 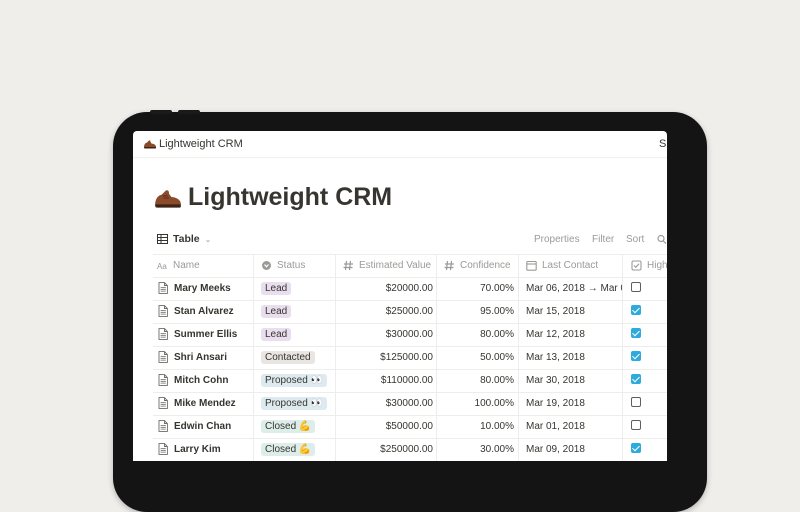 What do you see at coordinates (570, 312) in the screenshot?
I see `last-contact-cell: Mar 15, 2018` at bounding box center [570, 312].